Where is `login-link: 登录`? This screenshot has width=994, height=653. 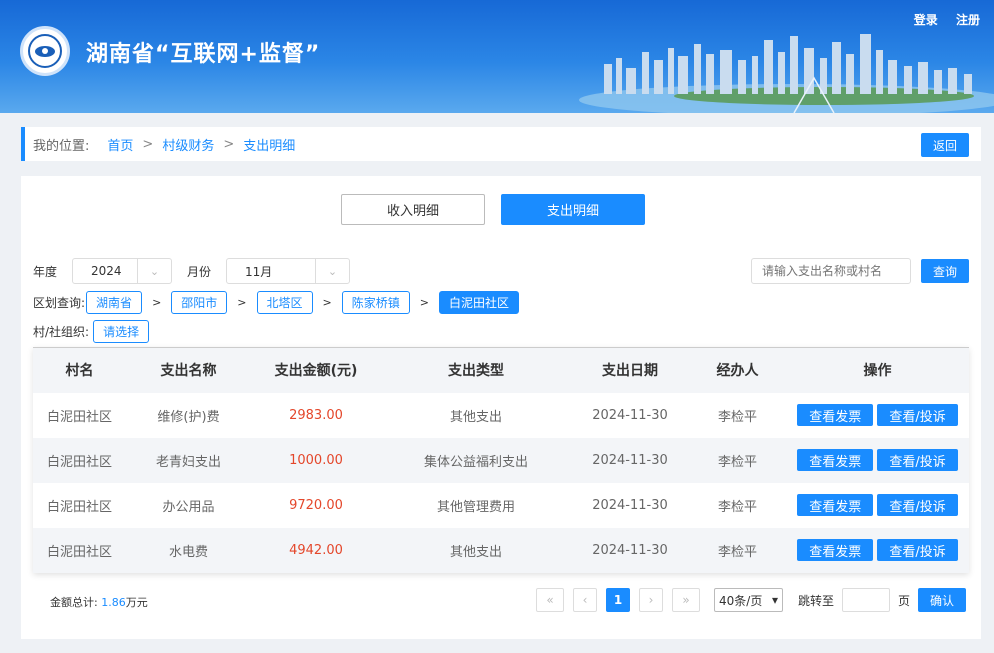 login-link: 登录 is located at coordinates (926, 20).